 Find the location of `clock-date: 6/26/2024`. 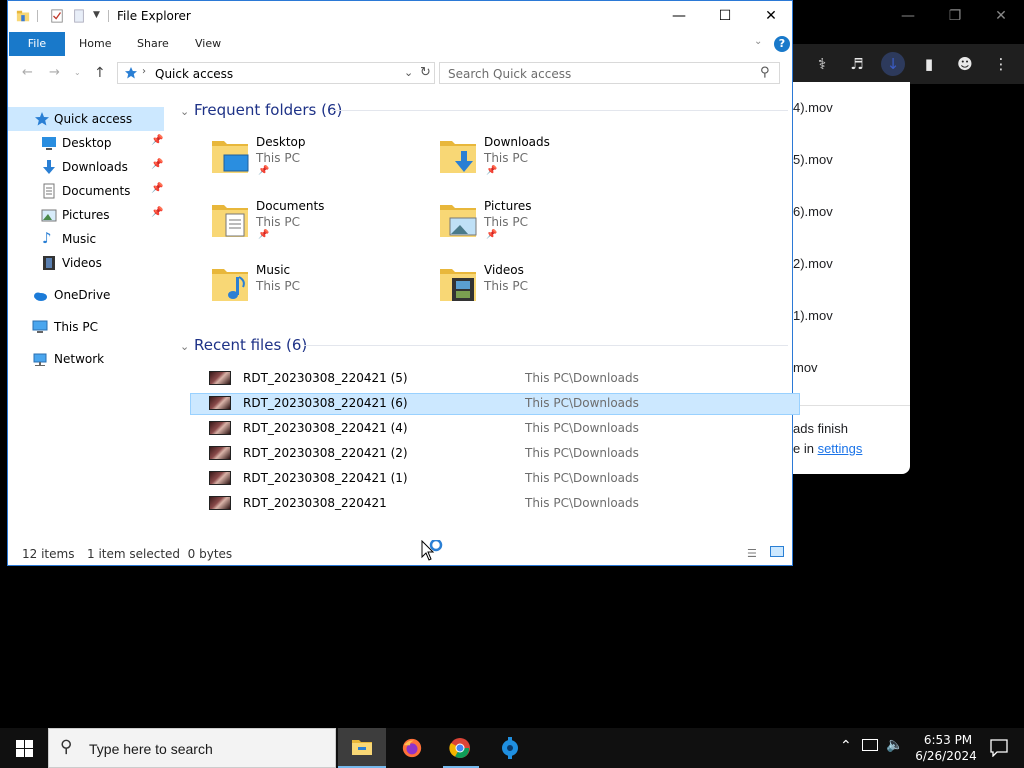

clock-date: 6/26/2024 is located at coordinates (946, 756).